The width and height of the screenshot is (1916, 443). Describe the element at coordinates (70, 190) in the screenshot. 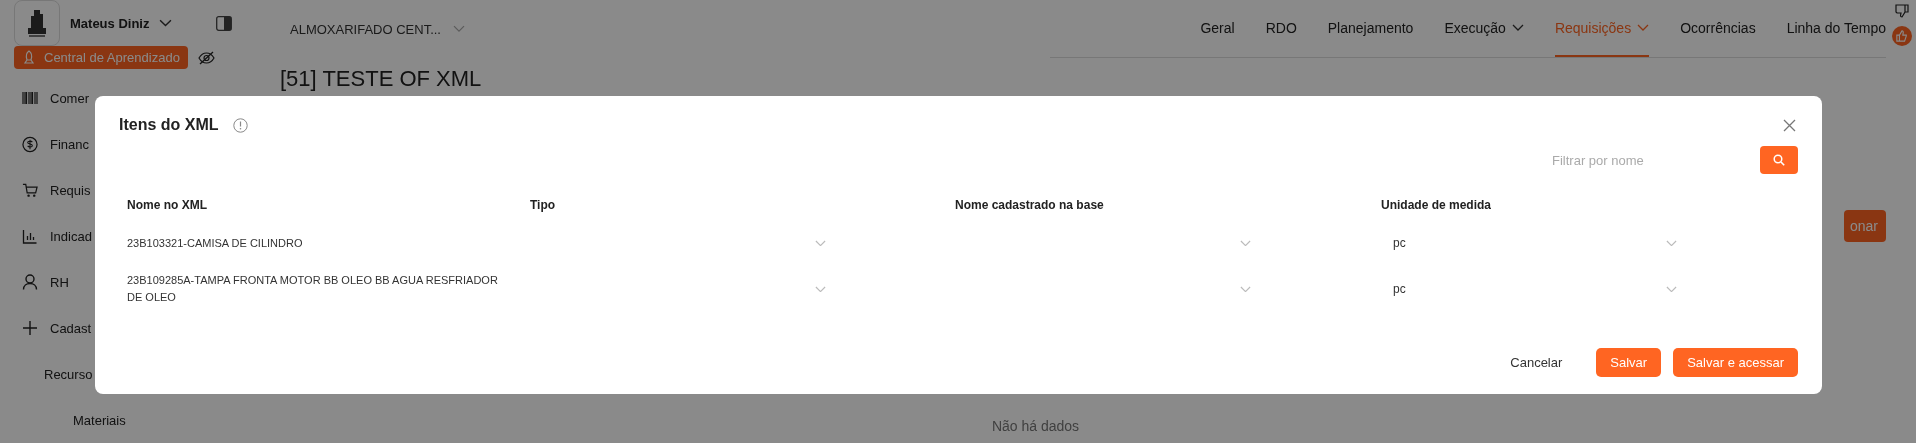

I see `sidebar-item: Requis` at that location.